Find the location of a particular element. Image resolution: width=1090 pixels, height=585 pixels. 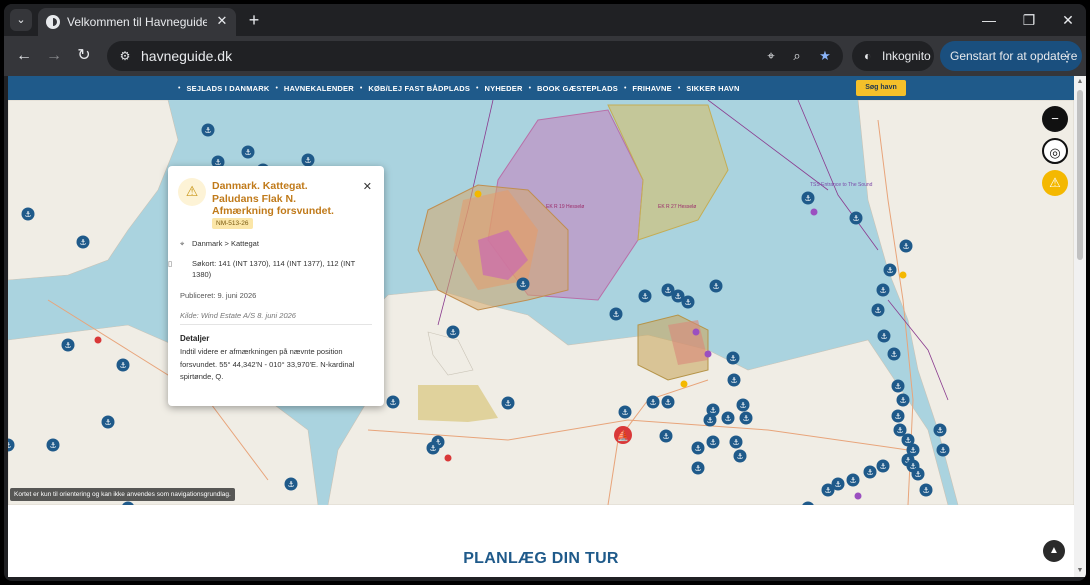

nav-item: FRIHAVNE is located at coordinates (651, 88).